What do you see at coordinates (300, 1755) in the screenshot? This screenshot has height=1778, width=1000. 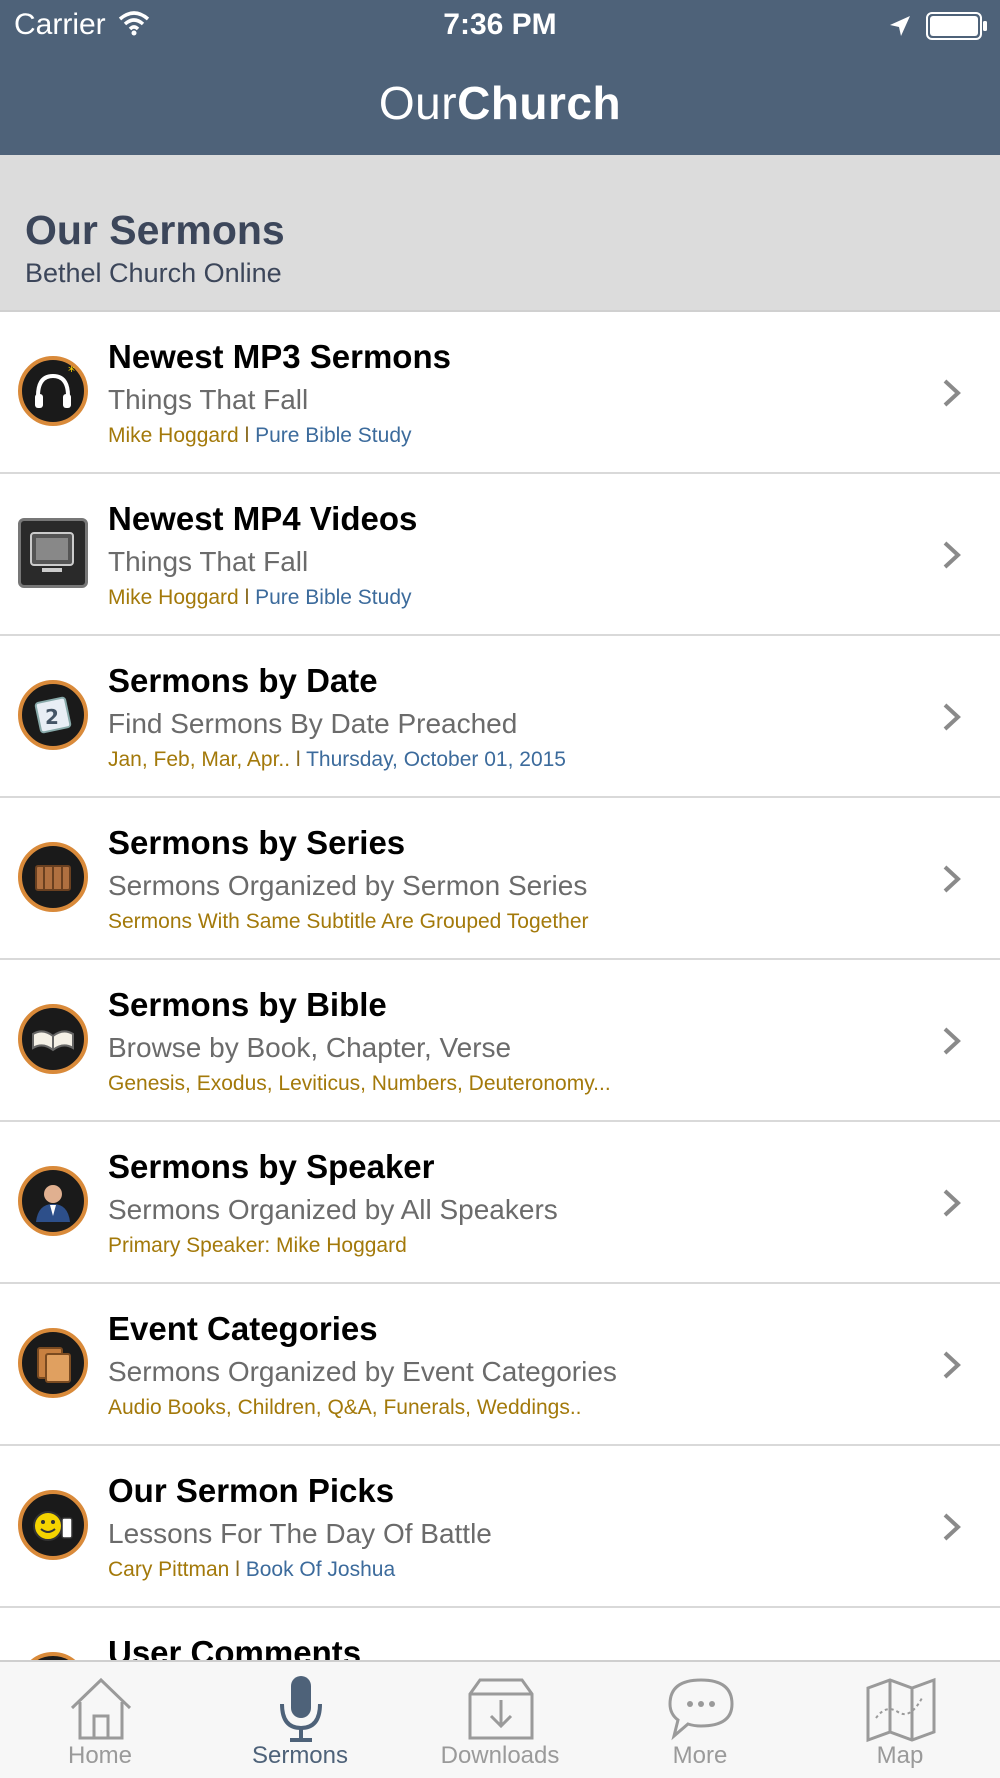 I see `tab-label: Sermons` at bounding box center [300, 1755].